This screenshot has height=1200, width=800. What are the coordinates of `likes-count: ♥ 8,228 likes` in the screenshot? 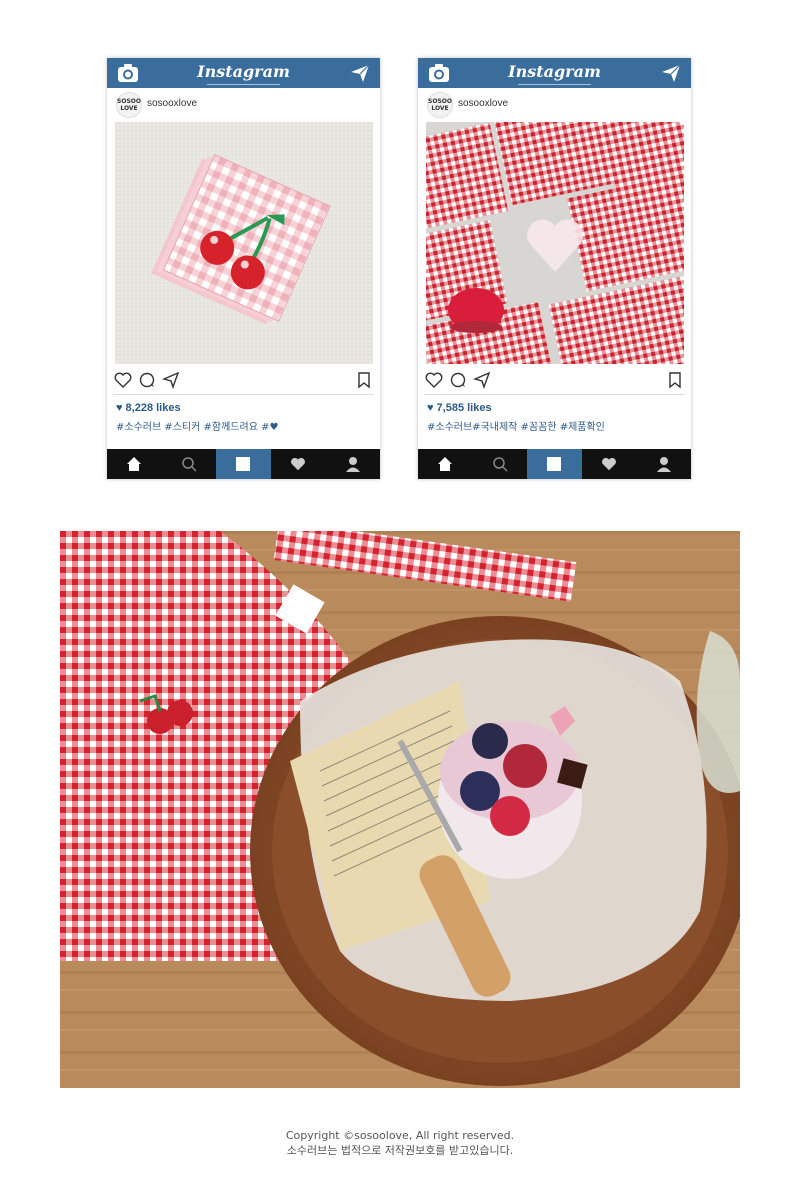 It's located at (148, 408).